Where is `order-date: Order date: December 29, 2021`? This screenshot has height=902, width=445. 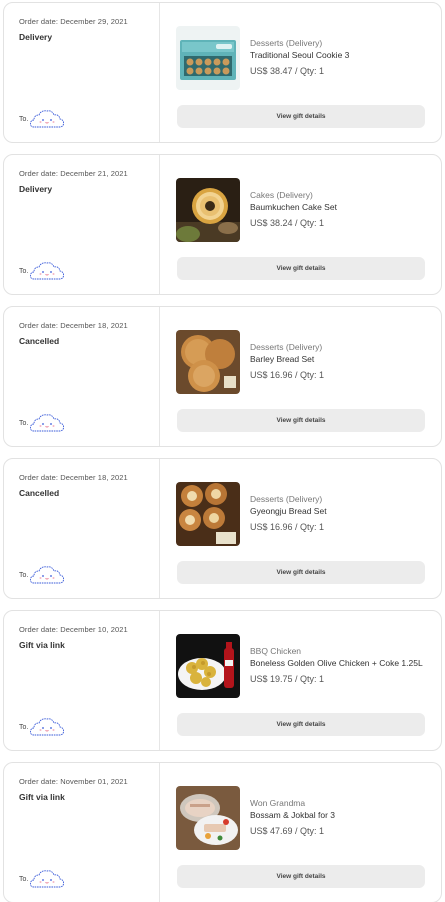
order-date: Order date: December 29, 2021 is located at coordinates (73, 21).